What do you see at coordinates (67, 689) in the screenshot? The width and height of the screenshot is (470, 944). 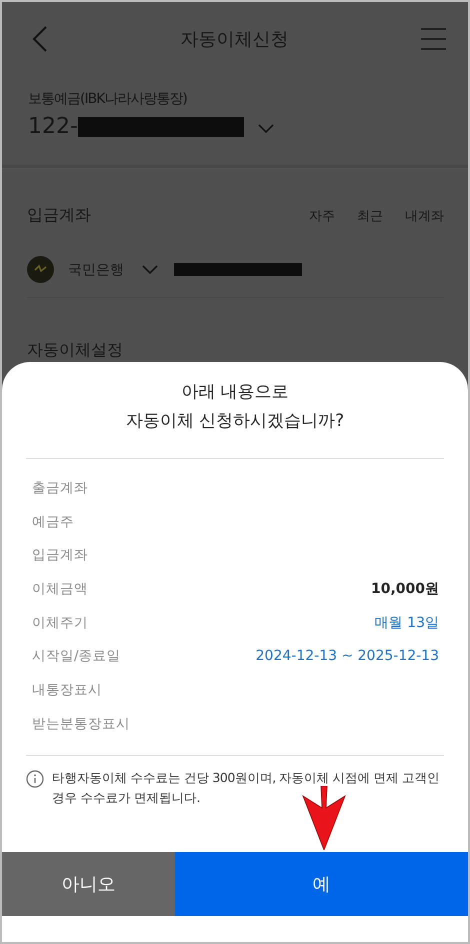 I see `field-label: 내통장표시` at bounding box center [67, 689].